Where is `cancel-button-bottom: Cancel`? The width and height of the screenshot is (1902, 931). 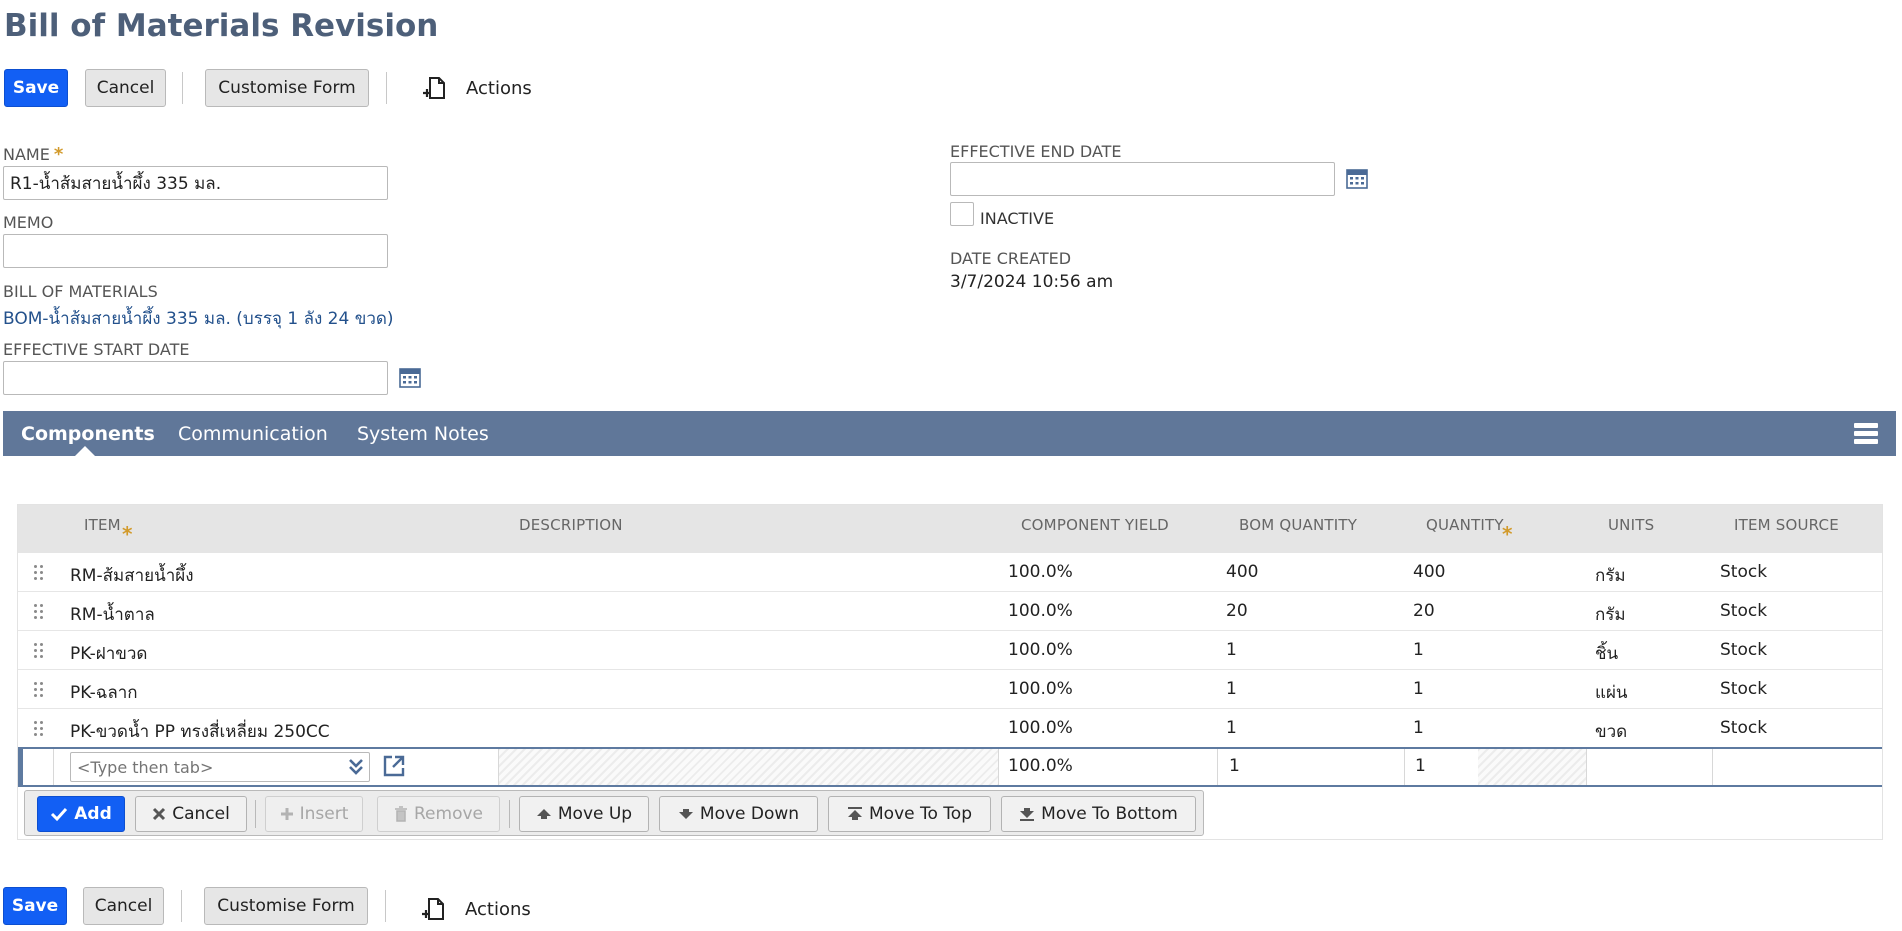 cancel-button-bottom: Cancel is located at coordinates (123, 906).